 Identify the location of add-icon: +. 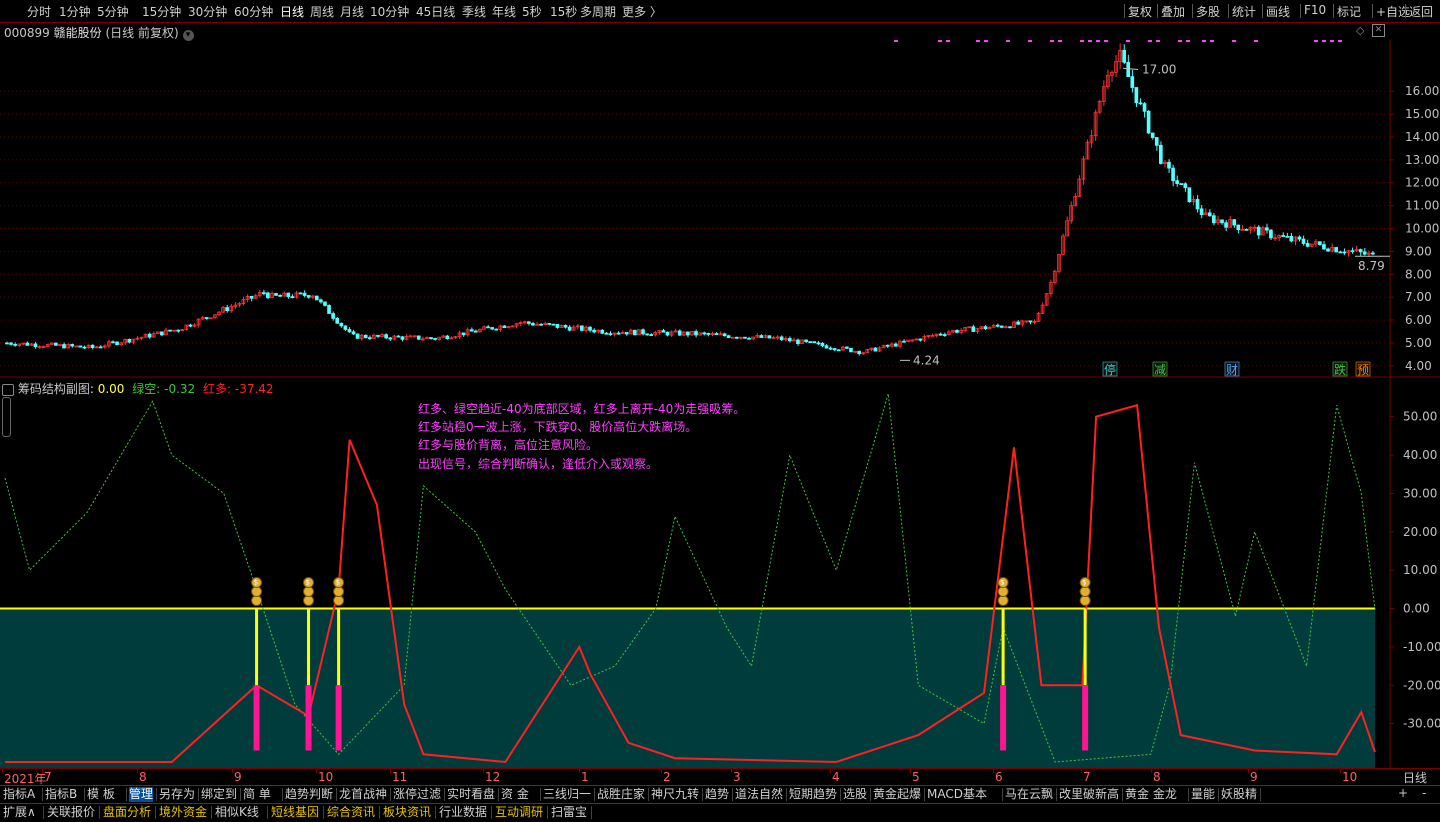
(1403, 793).